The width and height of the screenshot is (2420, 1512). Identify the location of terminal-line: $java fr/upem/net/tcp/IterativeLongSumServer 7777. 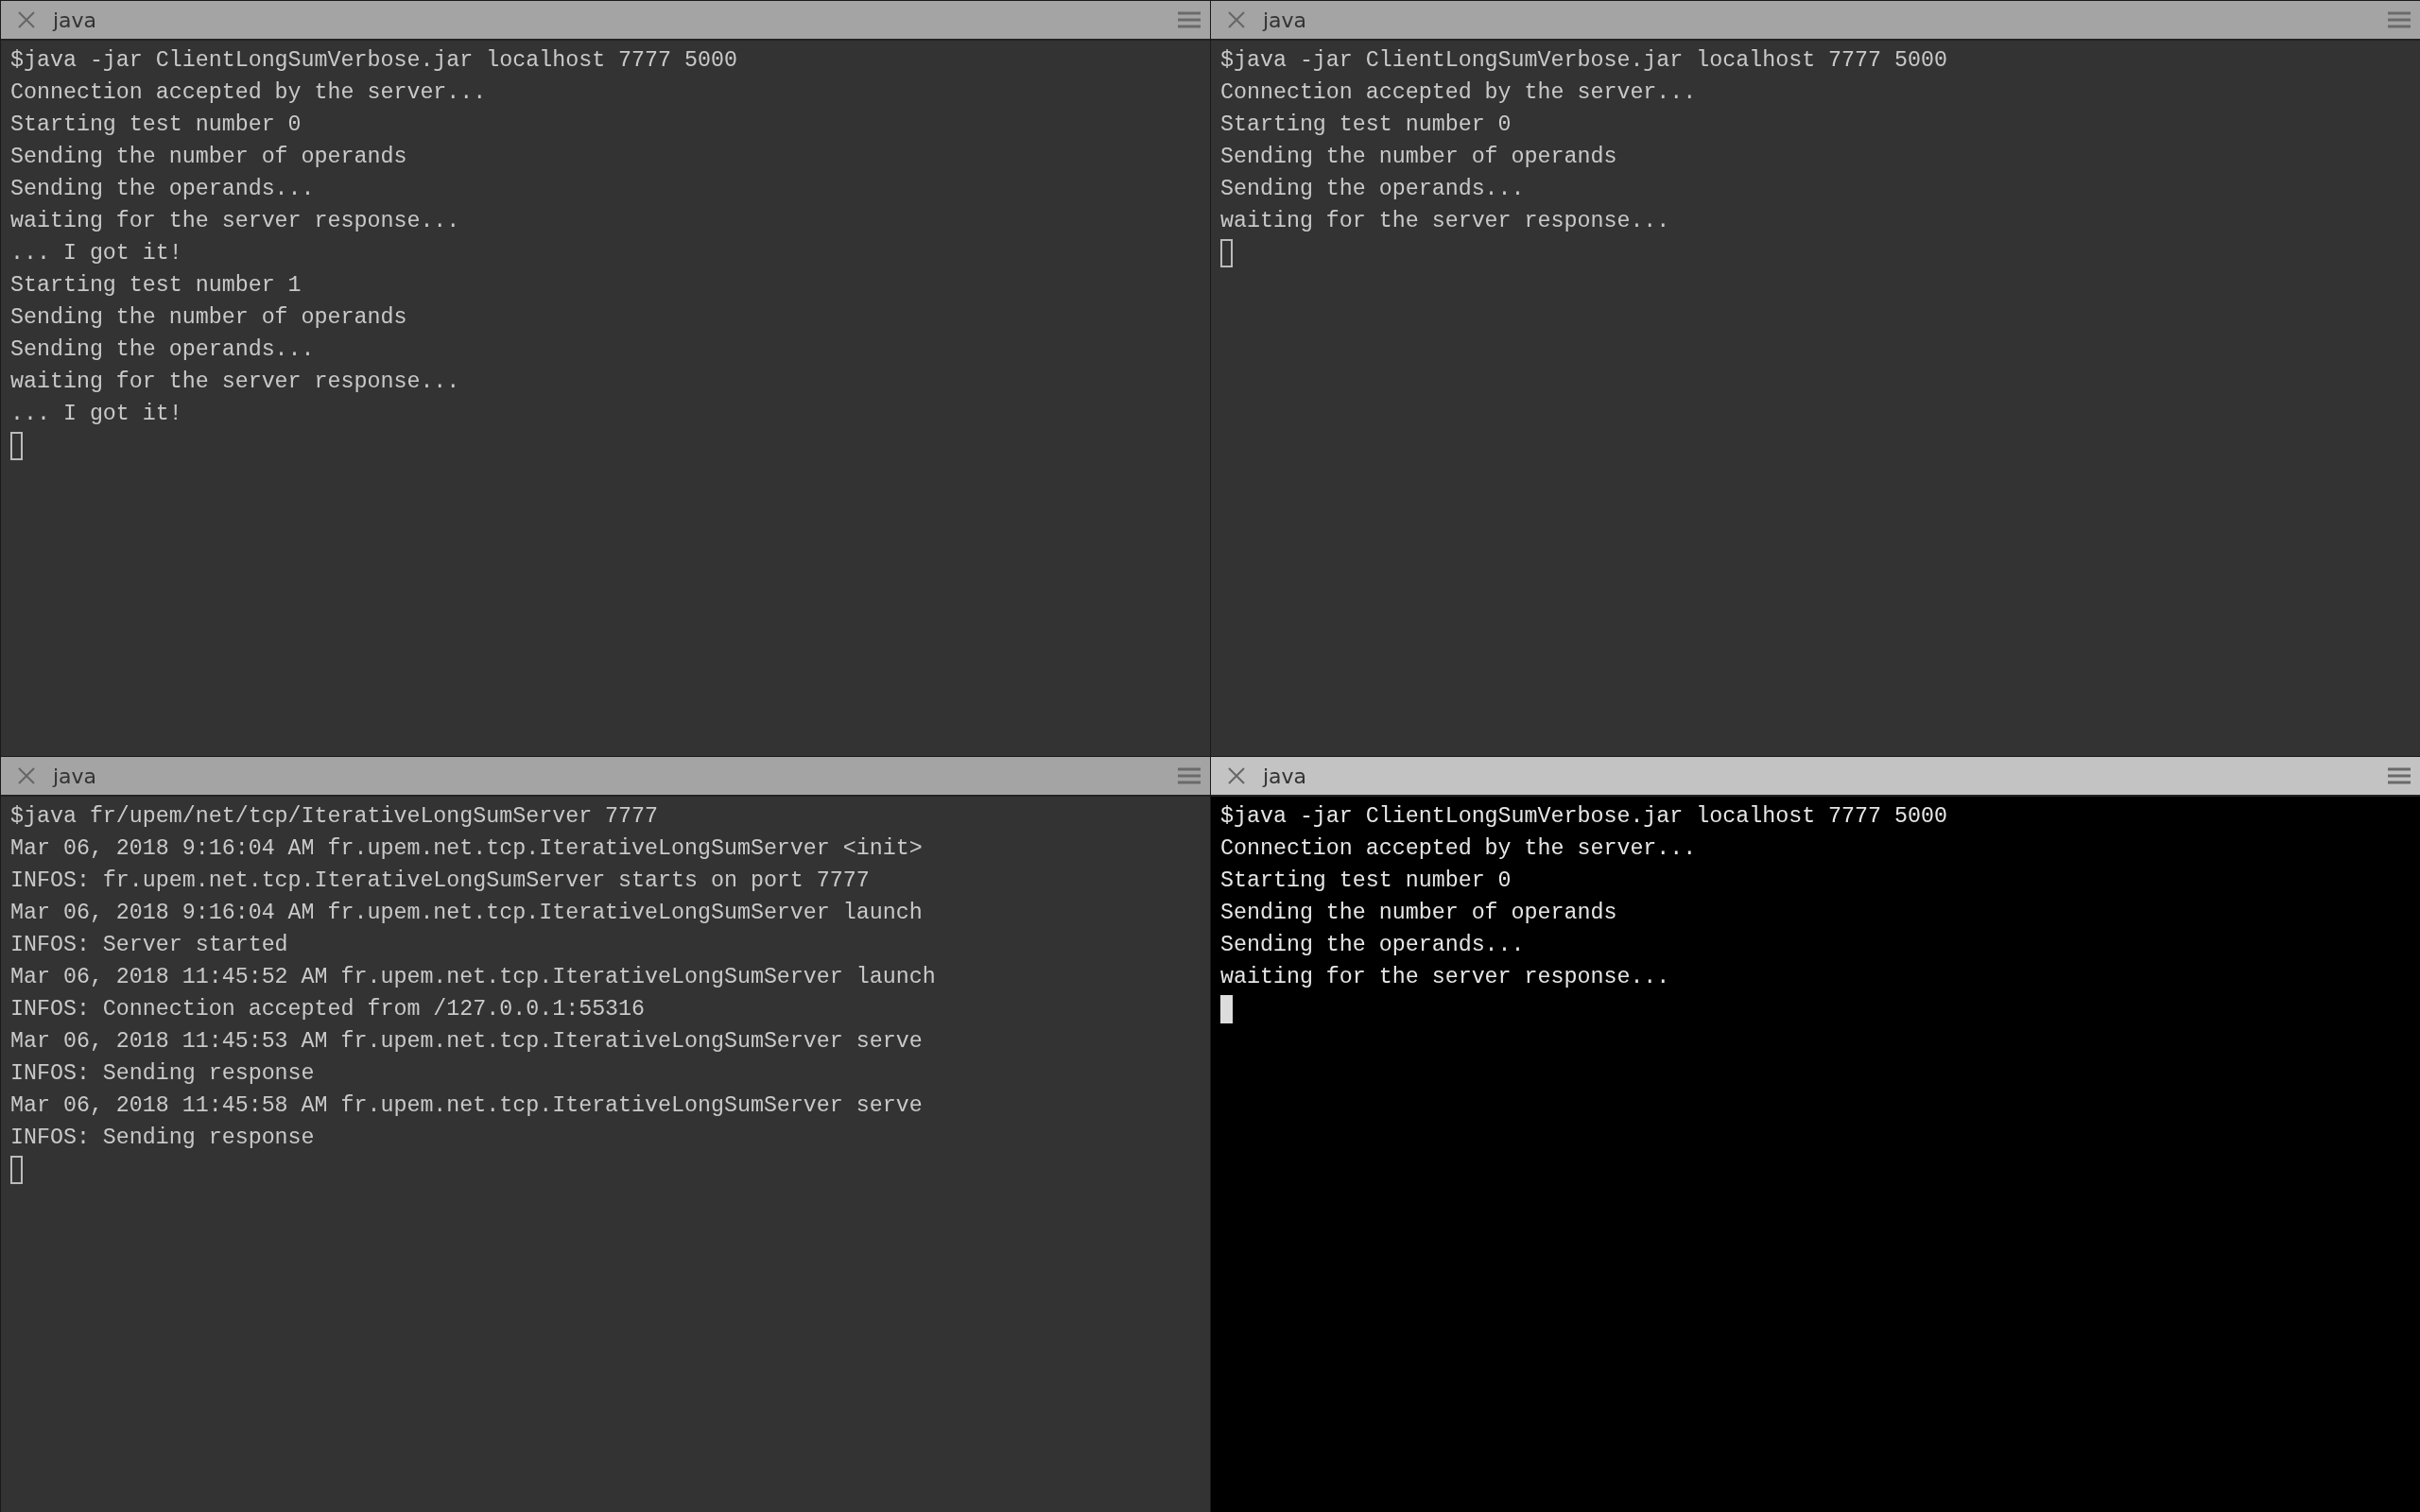
(335, 817).